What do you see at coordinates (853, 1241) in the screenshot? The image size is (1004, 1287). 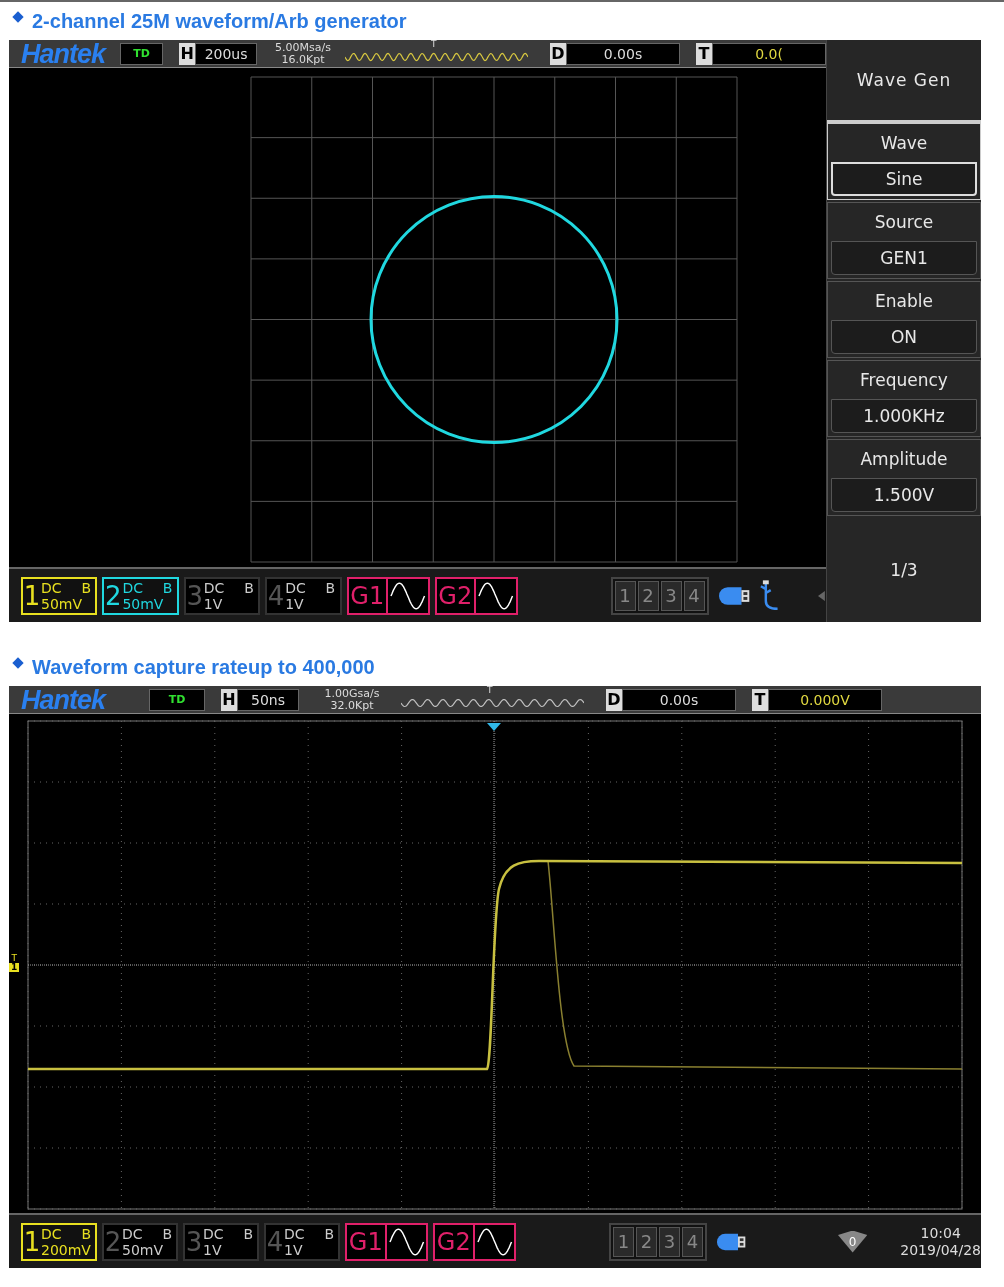 I see `network-badge: 0` at bounding box center [853, 1241].